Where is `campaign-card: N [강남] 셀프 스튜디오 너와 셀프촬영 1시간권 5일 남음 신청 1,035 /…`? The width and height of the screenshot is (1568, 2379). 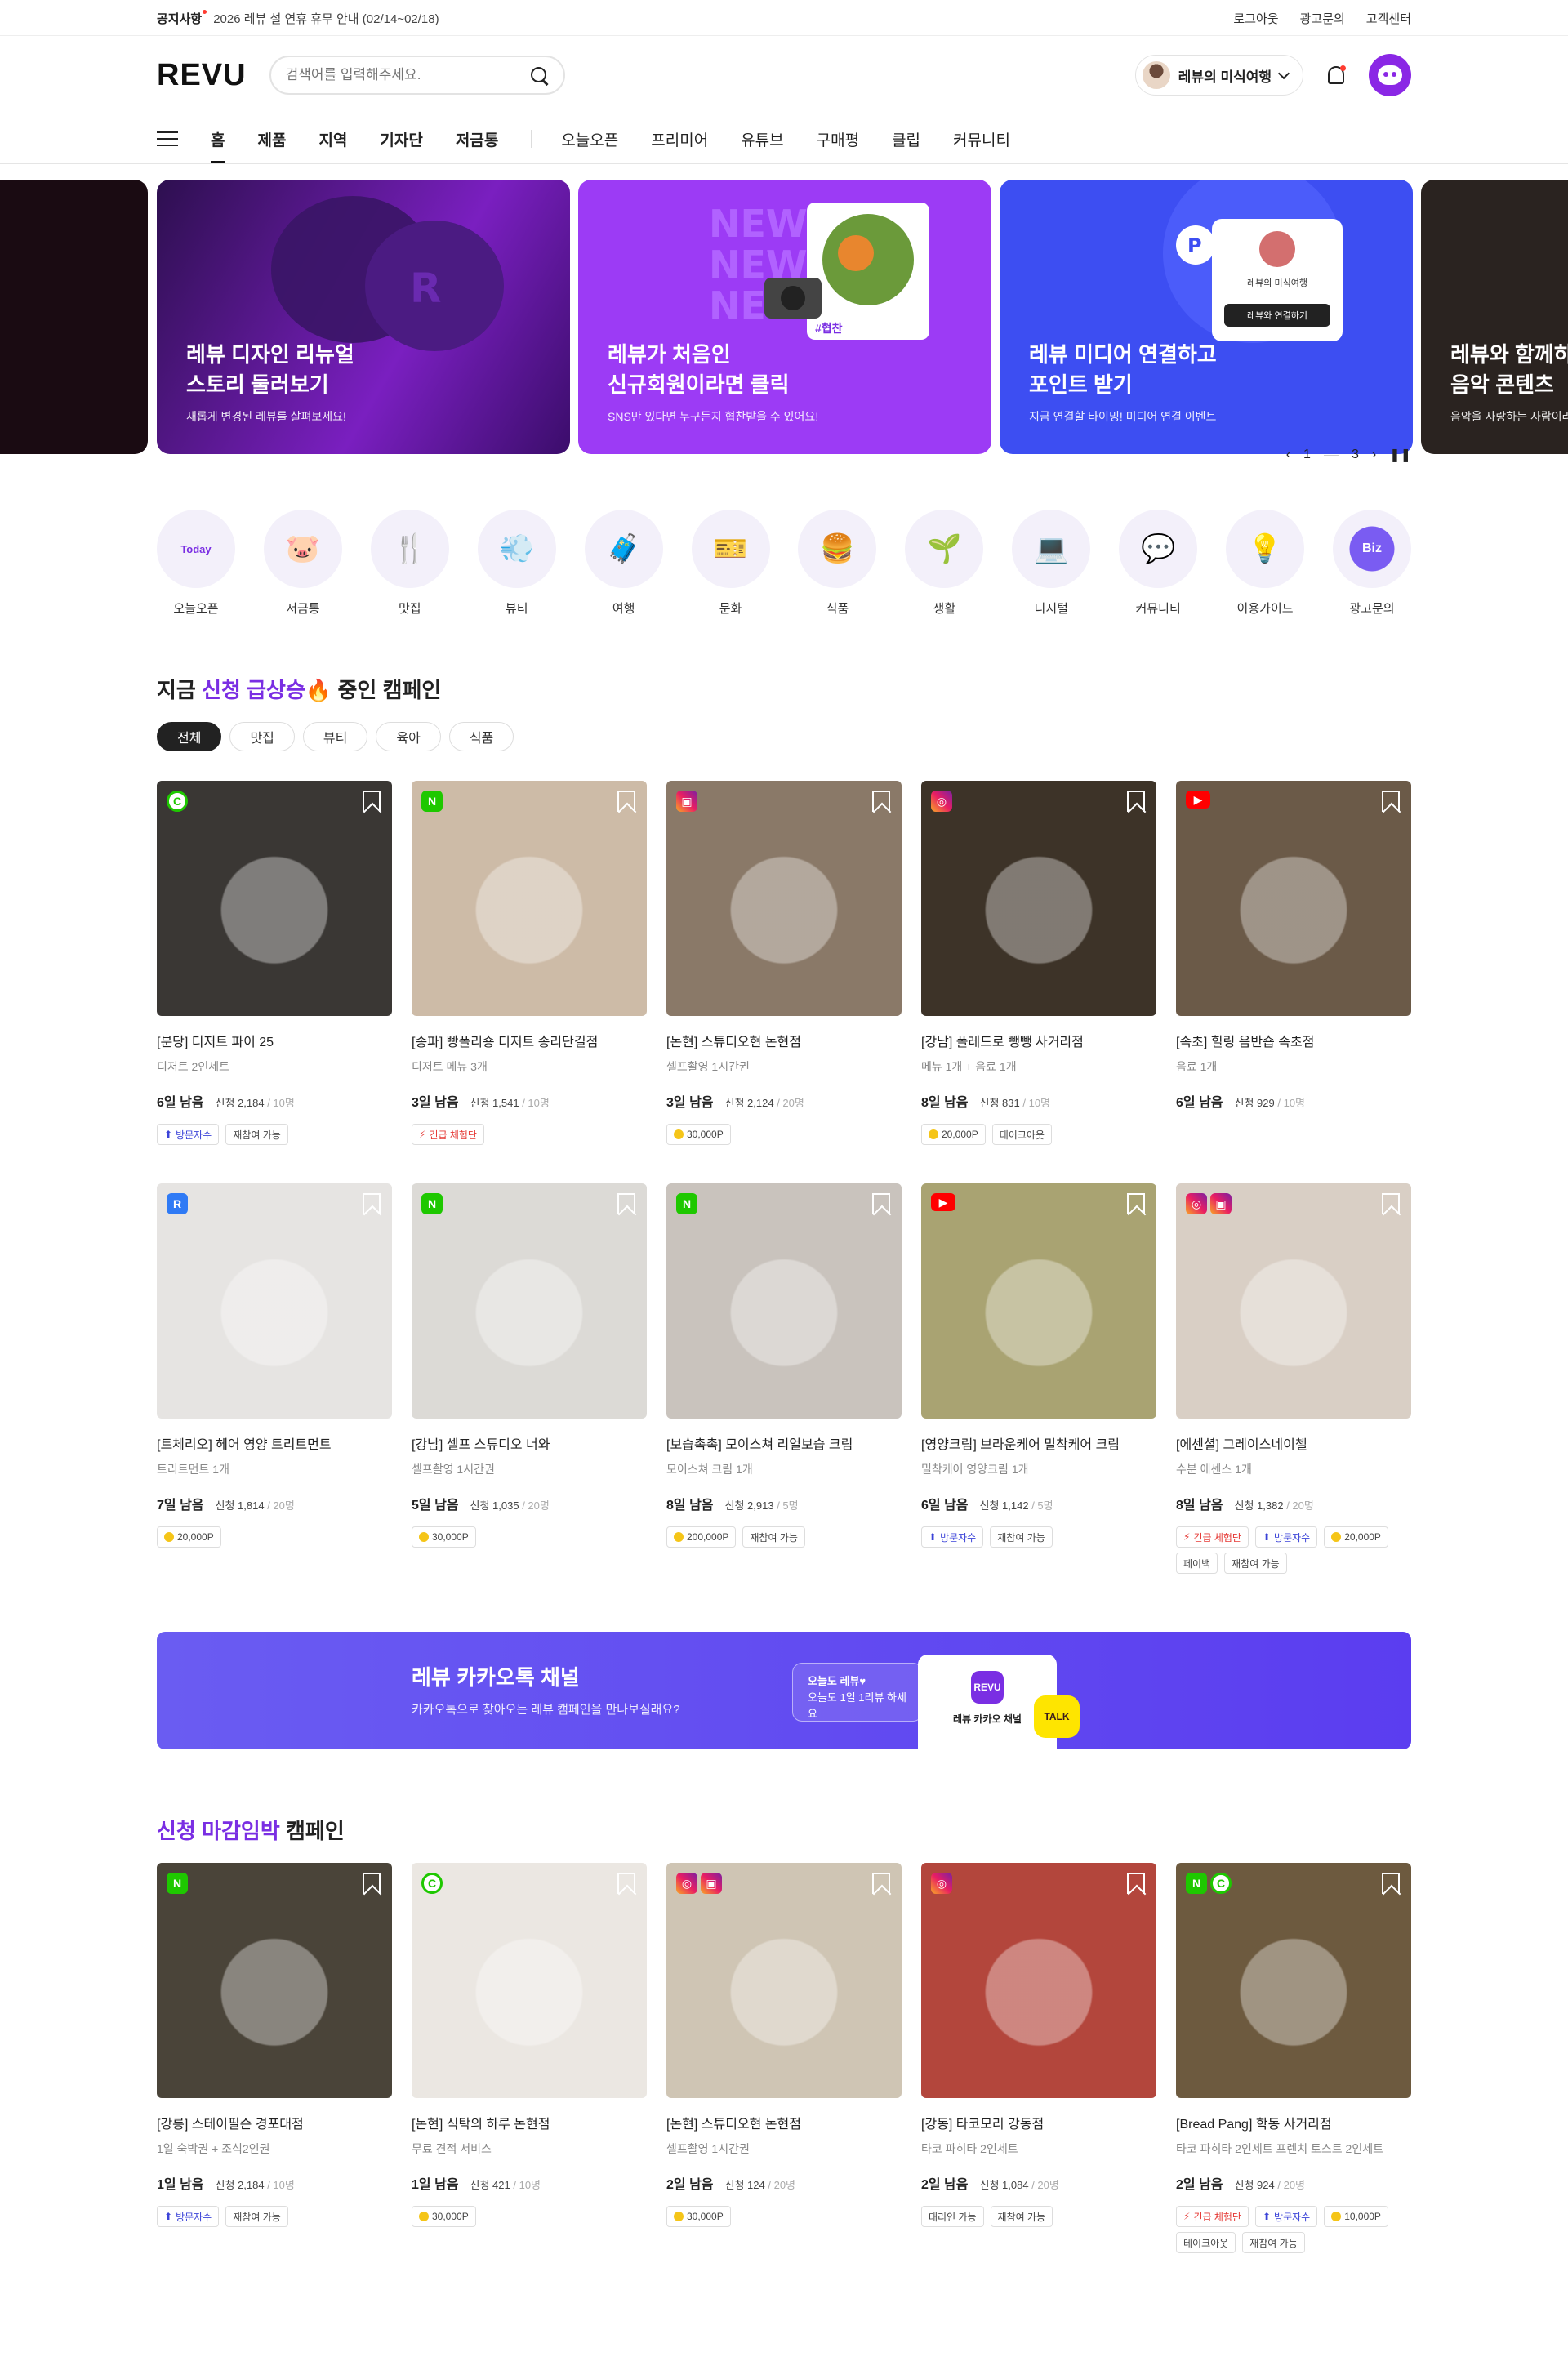
campaign-card: N [강남] 셀프 스튜디오 너와 셀프촬영 1시간권 5일 남음 신청 1,035 /… is located at coordinates (529, 1384).